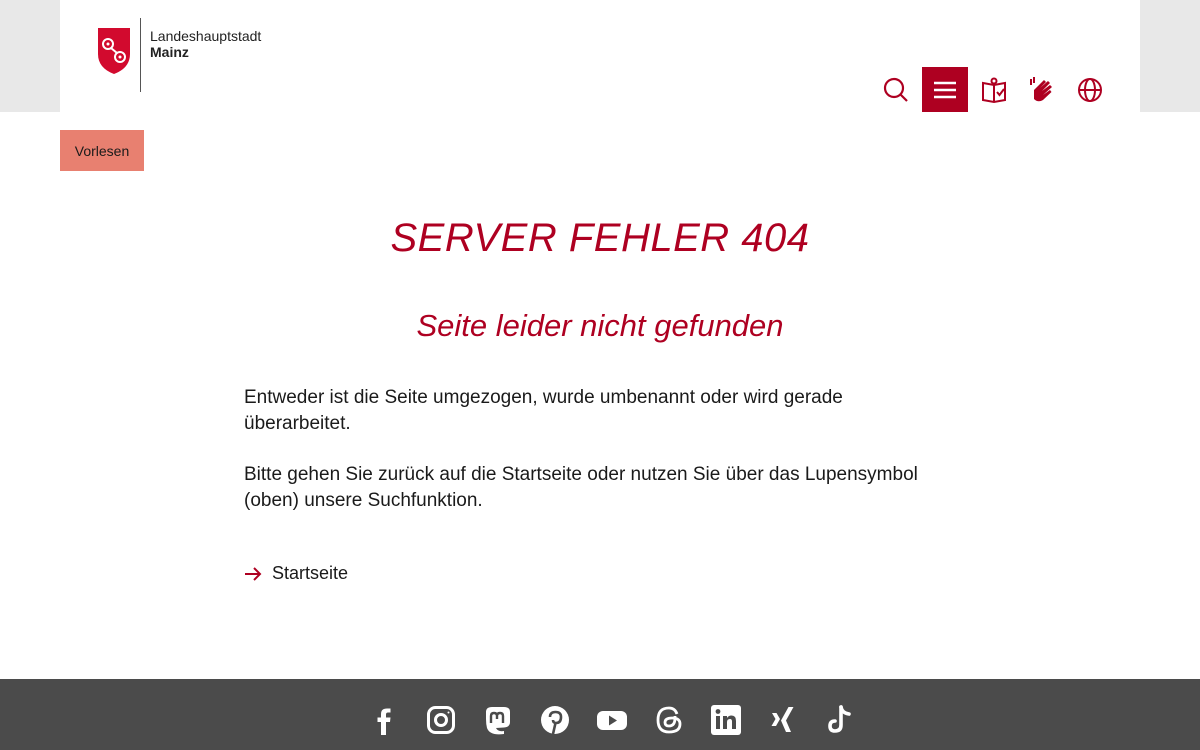 The height and width of the screenshot is (750, 1200). I want to click on site-footer, so click(600, 714).